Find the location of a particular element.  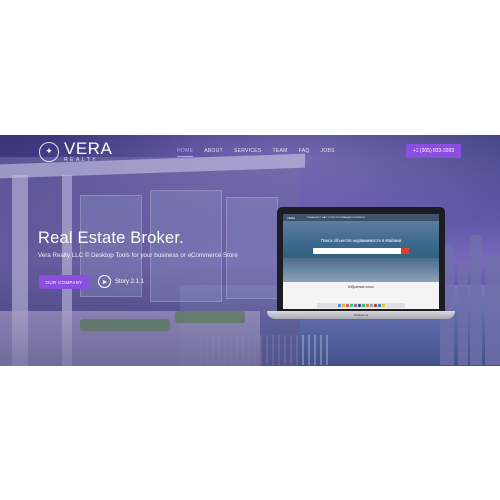

story-play-button: Story 2.1.1 is located at coordinates (121, 281).